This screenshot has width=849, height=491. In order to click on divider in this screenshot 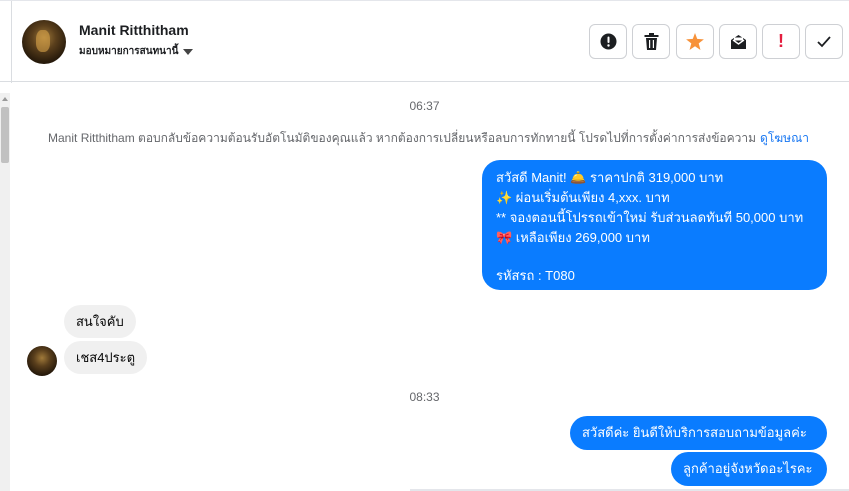, I will do `click(11, 42)`.